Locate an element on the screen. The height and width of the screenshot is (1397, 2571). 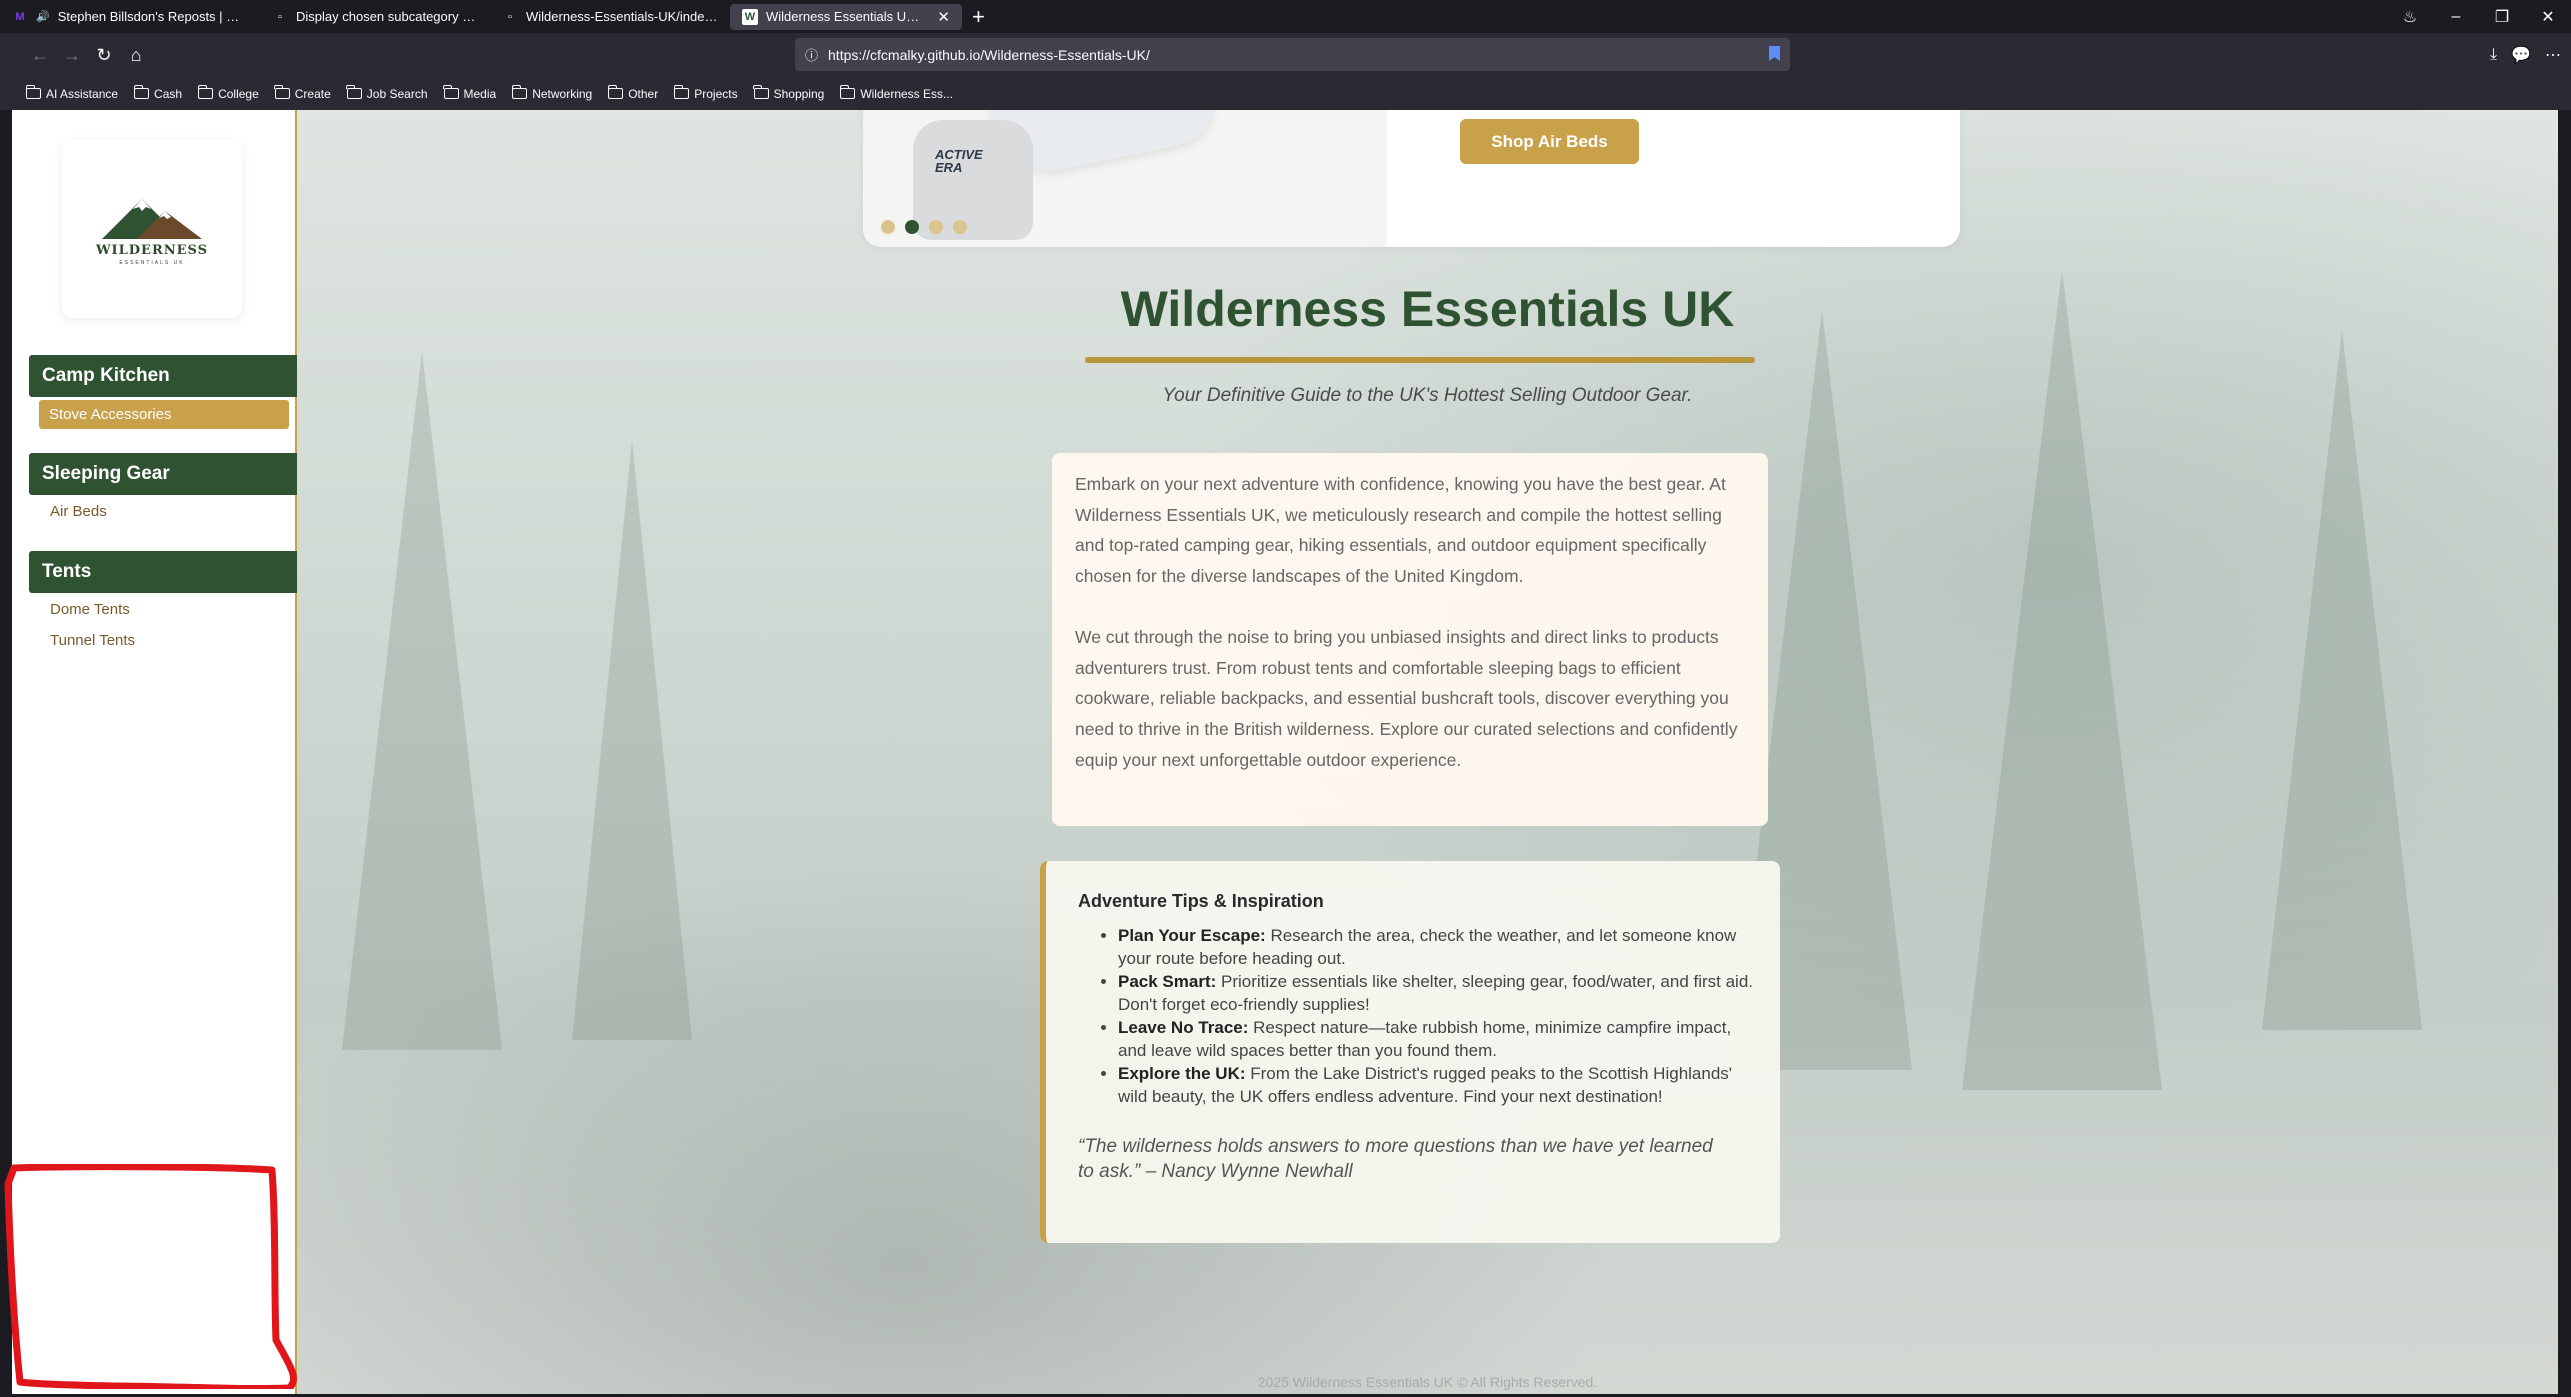
category-sleeping-gear: Sleeping Gear is located at coordinates (163, 474).